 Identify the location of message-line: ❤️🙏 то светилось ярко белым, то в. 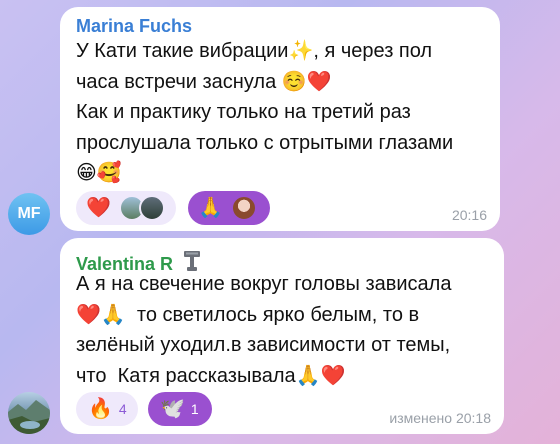
(248, 314).